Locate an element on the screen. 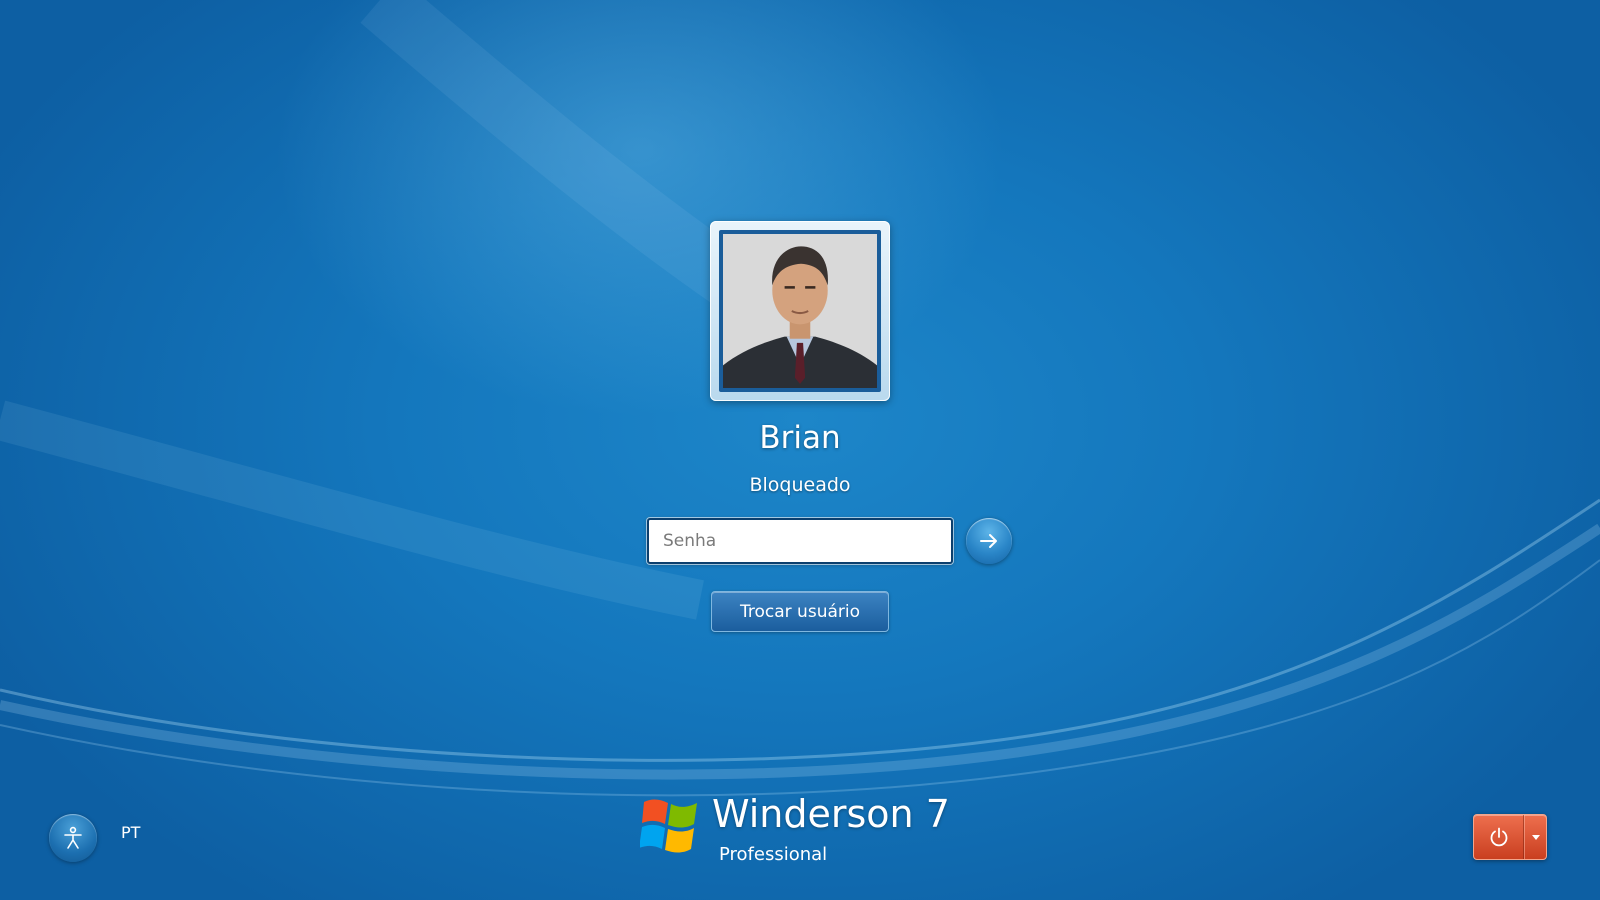 The height and width of the screenshot is (900, 1600). power-icon is located at coordinates (1498, 837).